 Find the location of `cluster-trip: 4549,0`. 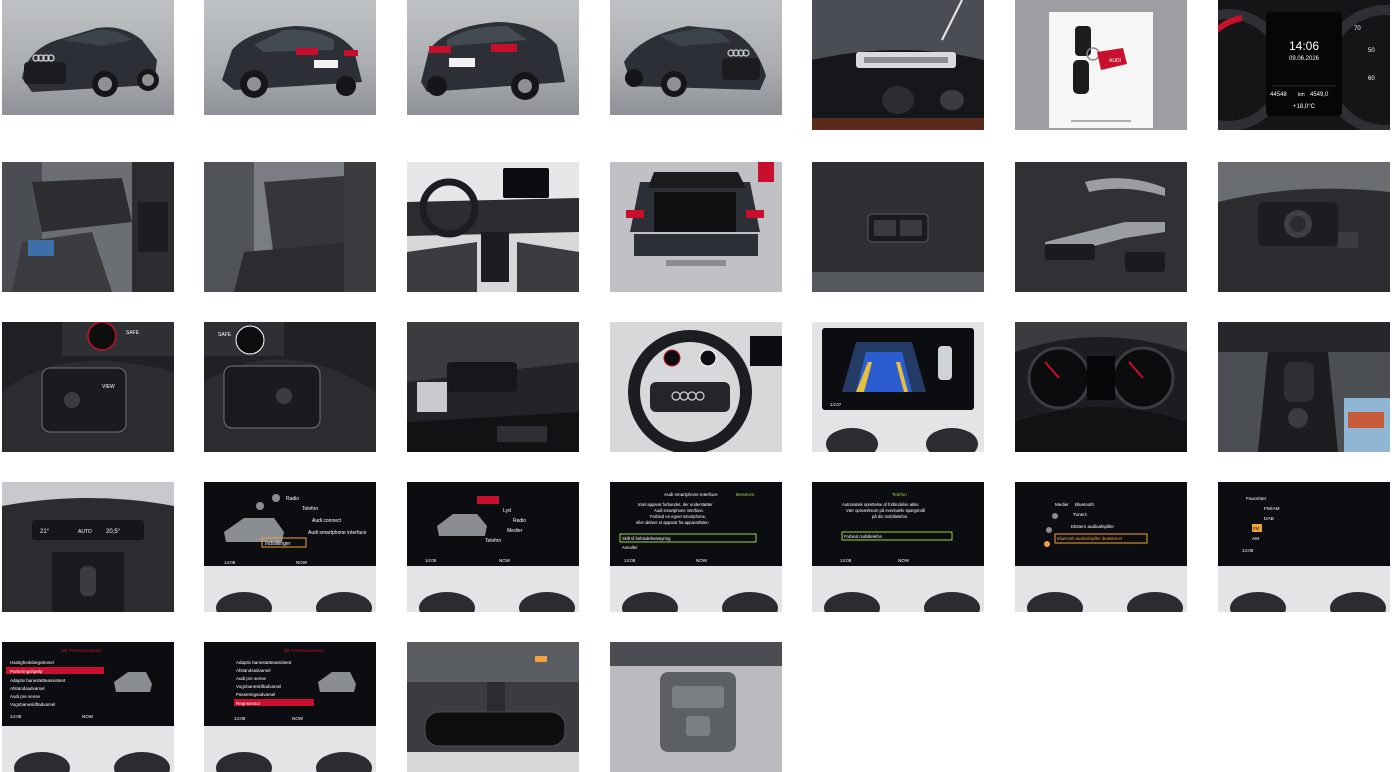

cluster-trip: 4549,0 is located at coordinates (1319, 95).